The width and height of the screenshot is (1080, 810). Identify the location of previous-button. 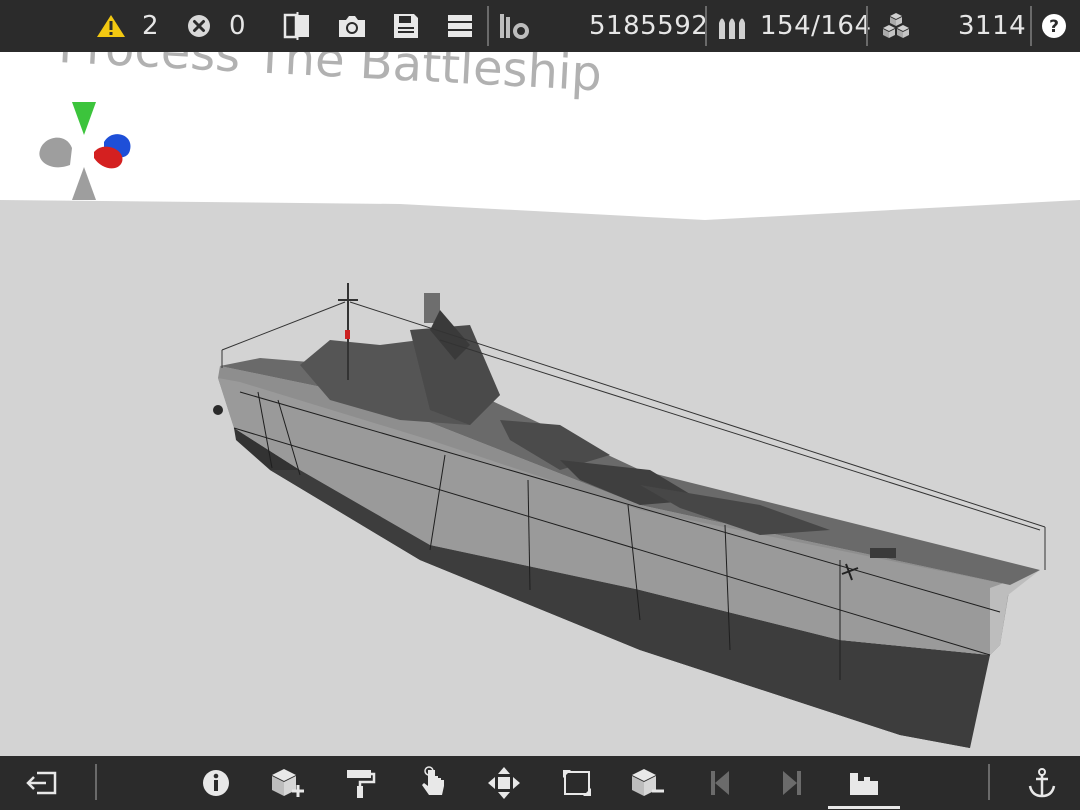
(721, 783).